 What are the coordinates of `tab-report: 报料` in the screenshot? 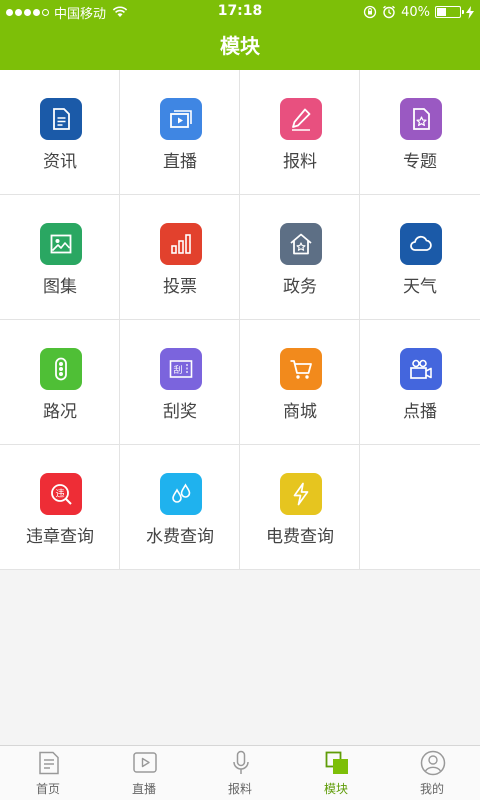 It's located at (240, 773).